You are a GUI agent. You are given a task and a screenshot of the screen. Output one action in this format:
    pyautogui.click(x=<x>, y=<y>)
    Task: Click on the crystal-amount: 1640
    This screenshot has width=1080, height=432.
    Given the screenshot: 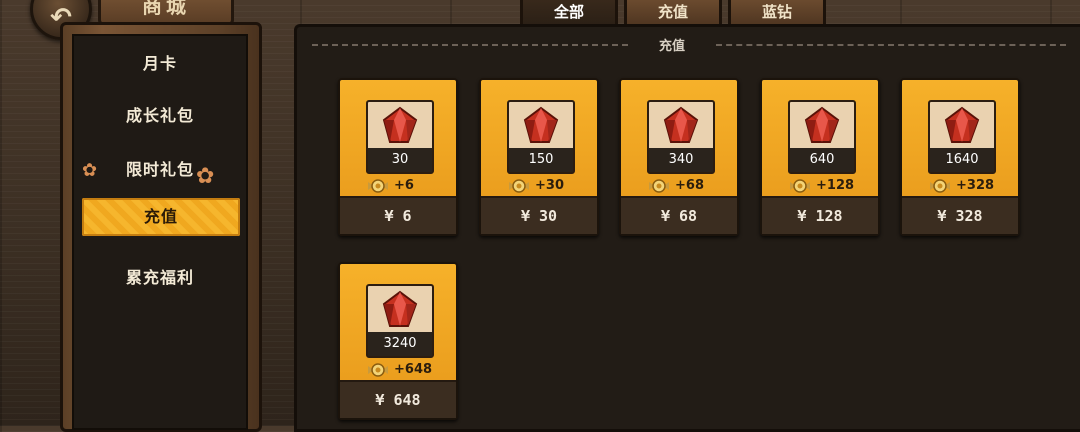 What is the action you would take?
    pyautogui.click(x=962, y=160)
    